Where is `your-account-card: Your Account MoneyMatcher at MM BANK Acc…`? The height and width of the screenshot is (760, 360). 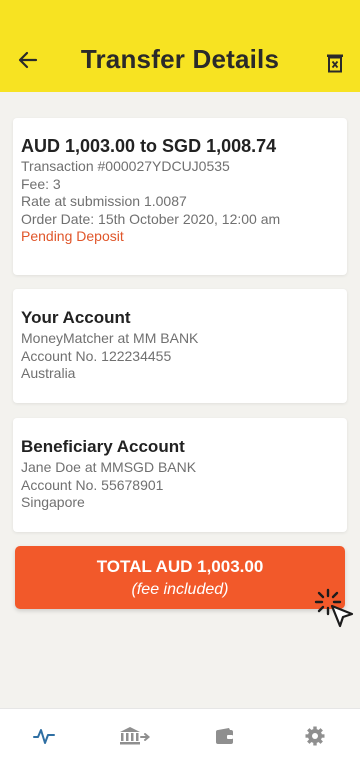
your-account-card: Your Account MoneyMatcher at MM BANK Acc… is located at coordinates (180, 346).